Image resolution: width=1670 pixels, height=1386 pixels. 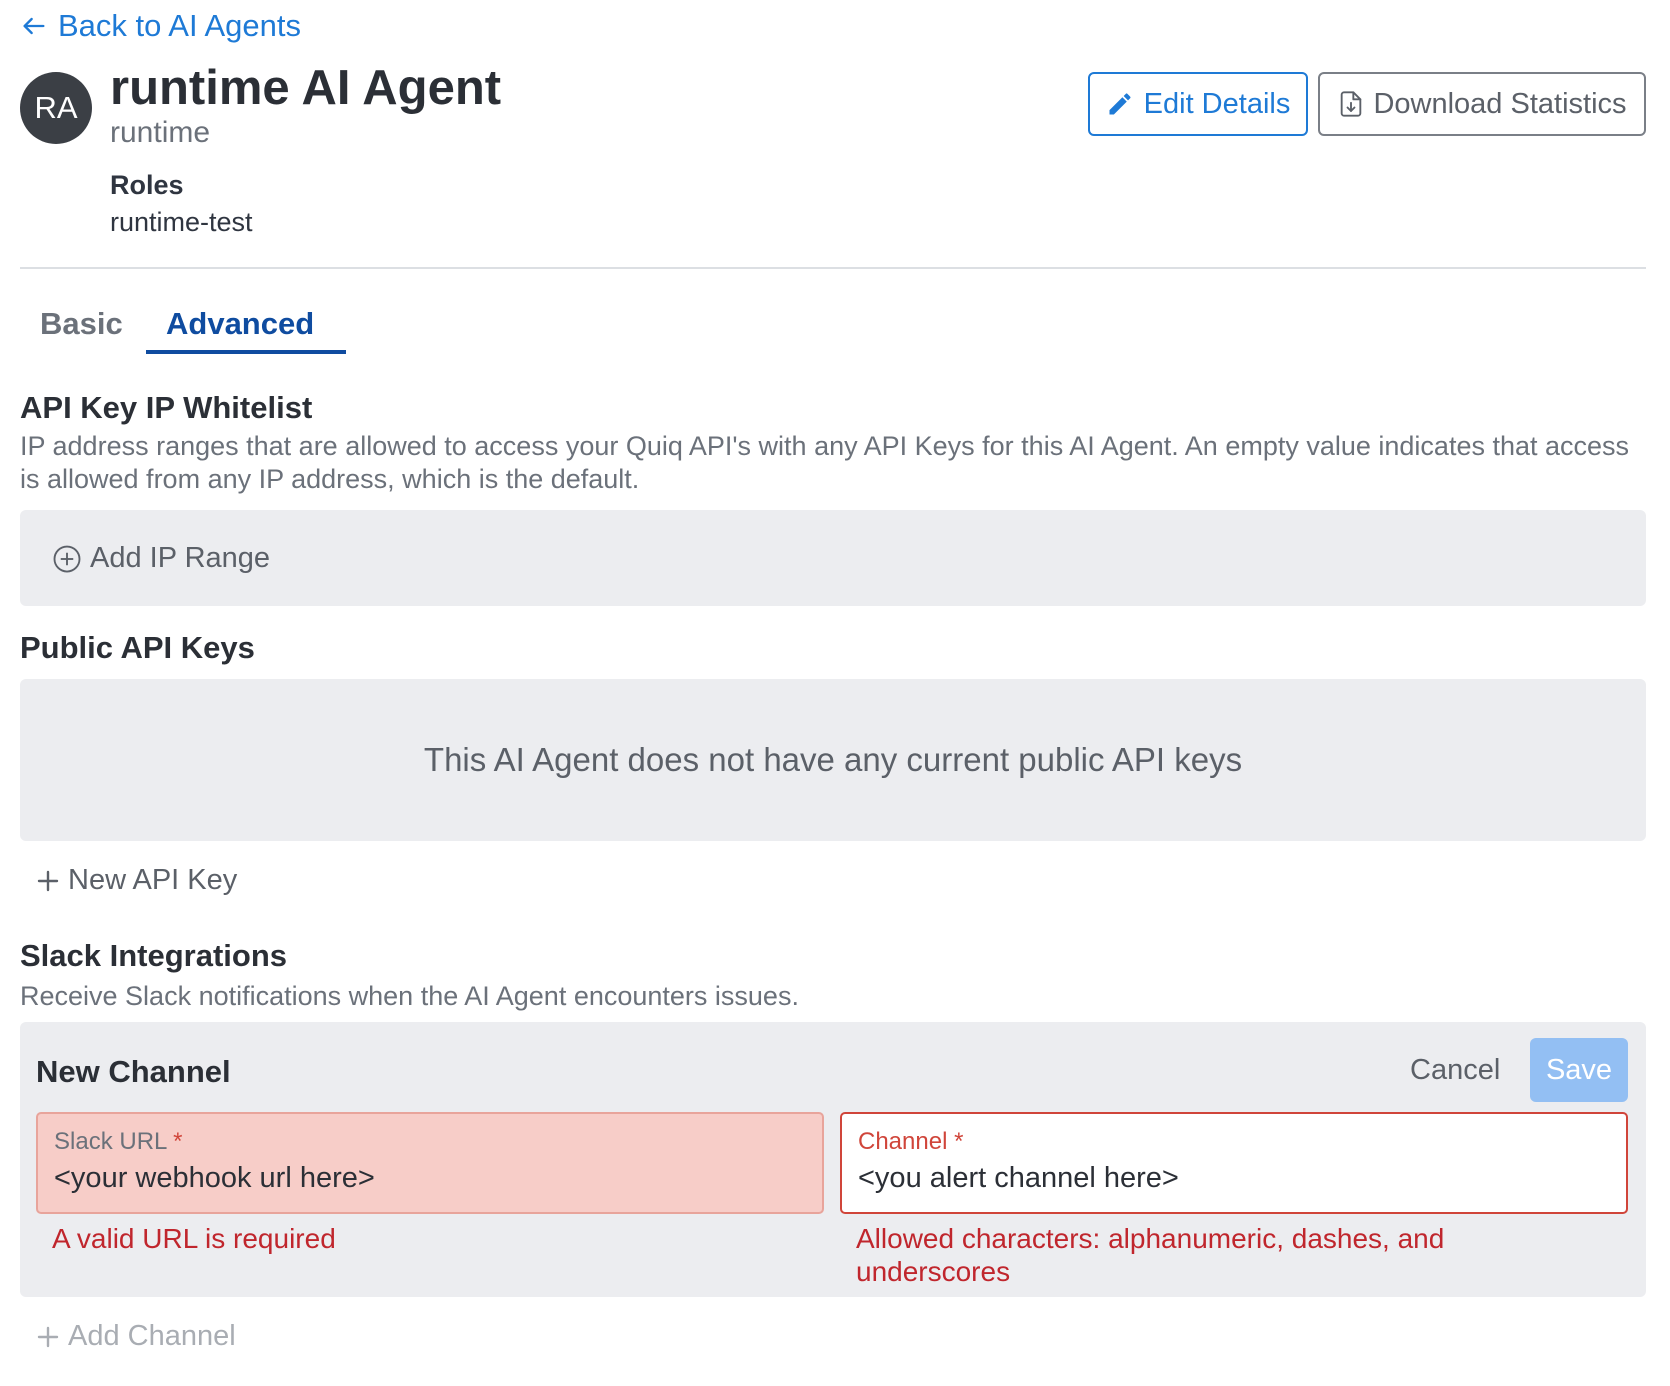 What do you see at coordinates (1234, 1178) in the screenshot?
I see `channel-input` at bounding box center [1234, 1178].